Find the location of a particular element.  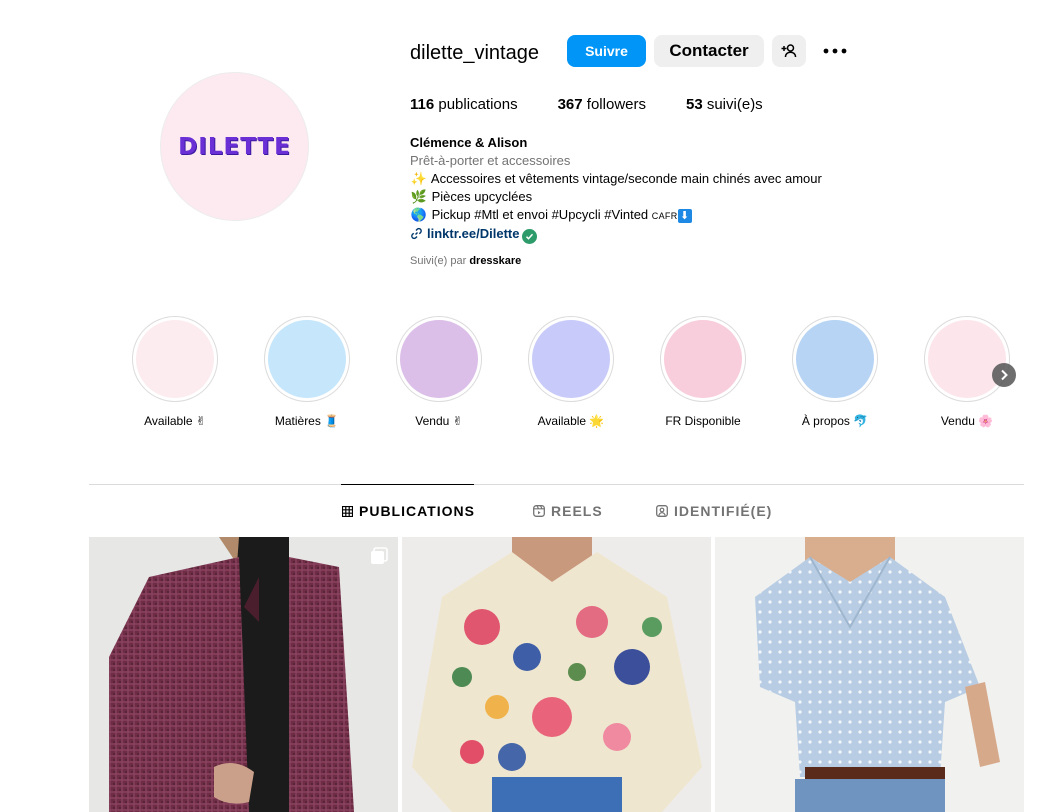

highlight-item: À propos 🐬 is located at coordinates (835, 372).